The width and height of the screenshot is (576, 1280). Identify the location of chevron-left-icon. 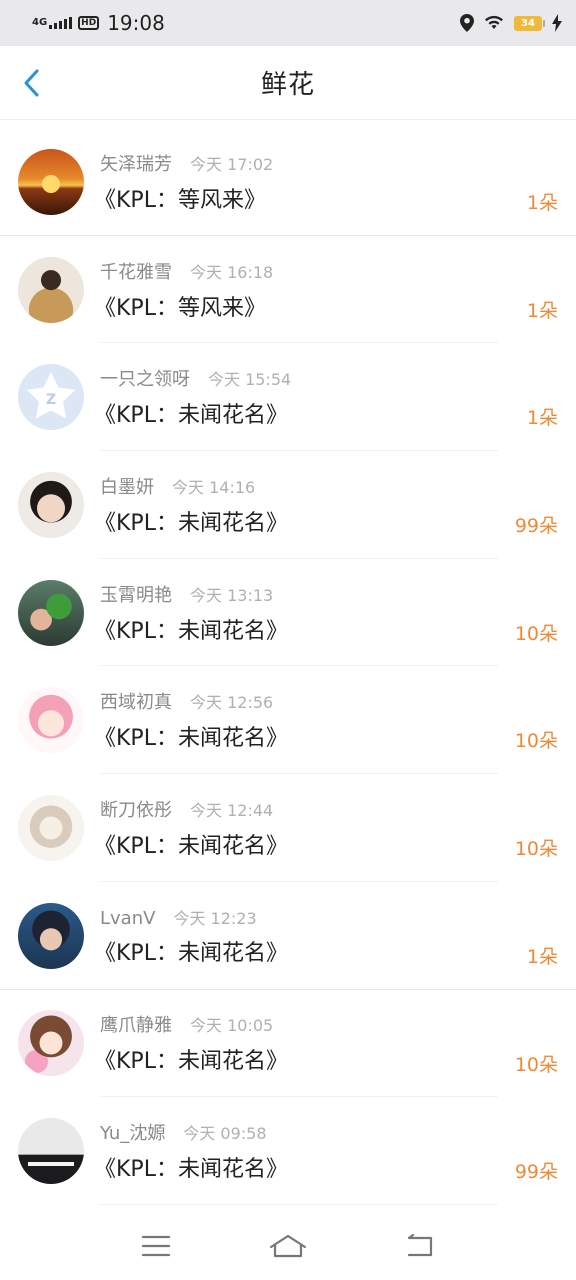
(31, 83).